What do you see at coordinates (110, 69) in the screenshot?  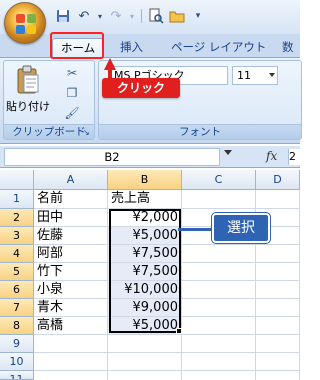 I see `click-pointer-icon` at bounding box center [110, 69].